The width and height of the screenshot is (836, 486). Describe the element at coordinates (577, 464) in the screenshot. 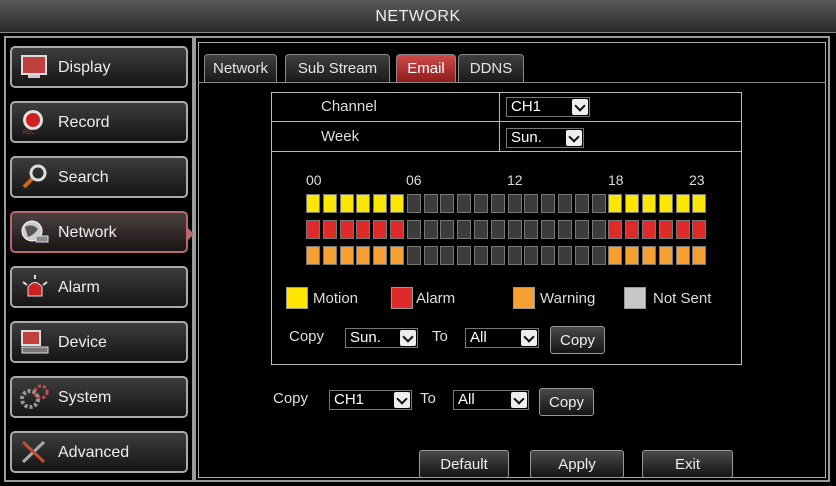

I see `apply-button: Apply` at that location.